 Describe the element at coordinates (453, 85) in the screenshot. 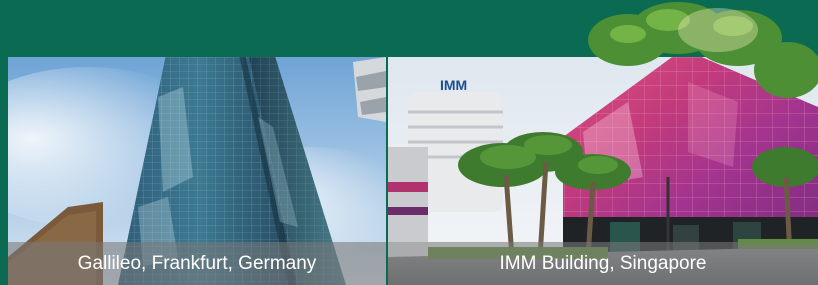

I see `imm-sign: IMM` at that location.